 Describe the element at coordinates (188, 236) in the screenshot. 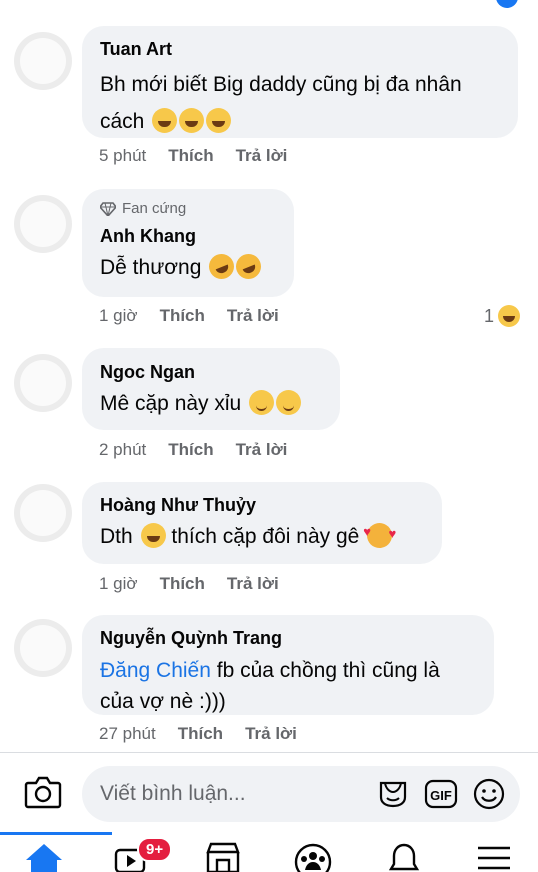

I see `comment-author: Anh Khang` at that location.